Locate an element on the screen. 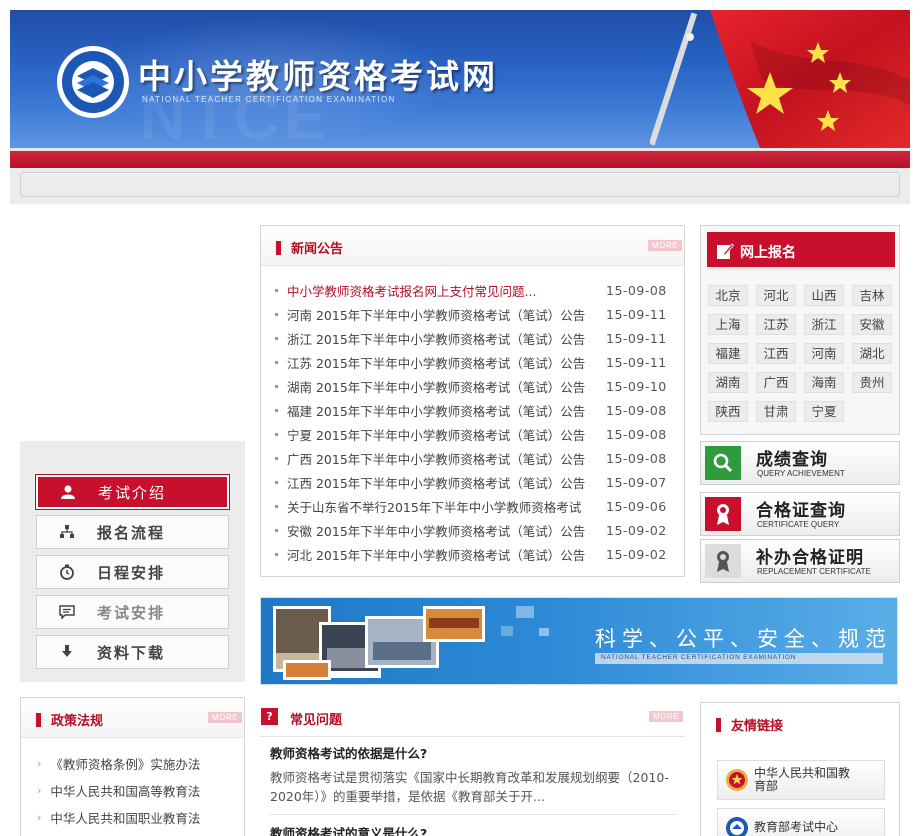 The height and width of the screenshot is (836, 920). province-hainan: 海南 is located at coordinates (824, 382).